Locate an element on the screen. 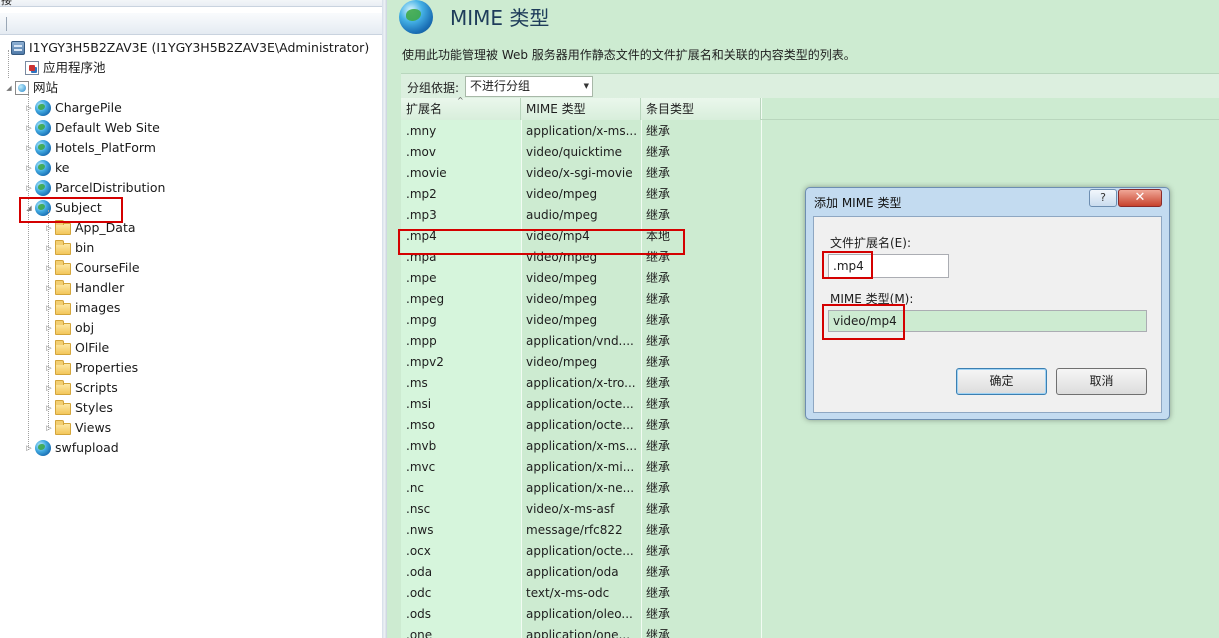 Image resolution: width=1219 pixels, height=638 pixels. tree-item-site: ▷ swfupload is located at coordinates (71, 448).